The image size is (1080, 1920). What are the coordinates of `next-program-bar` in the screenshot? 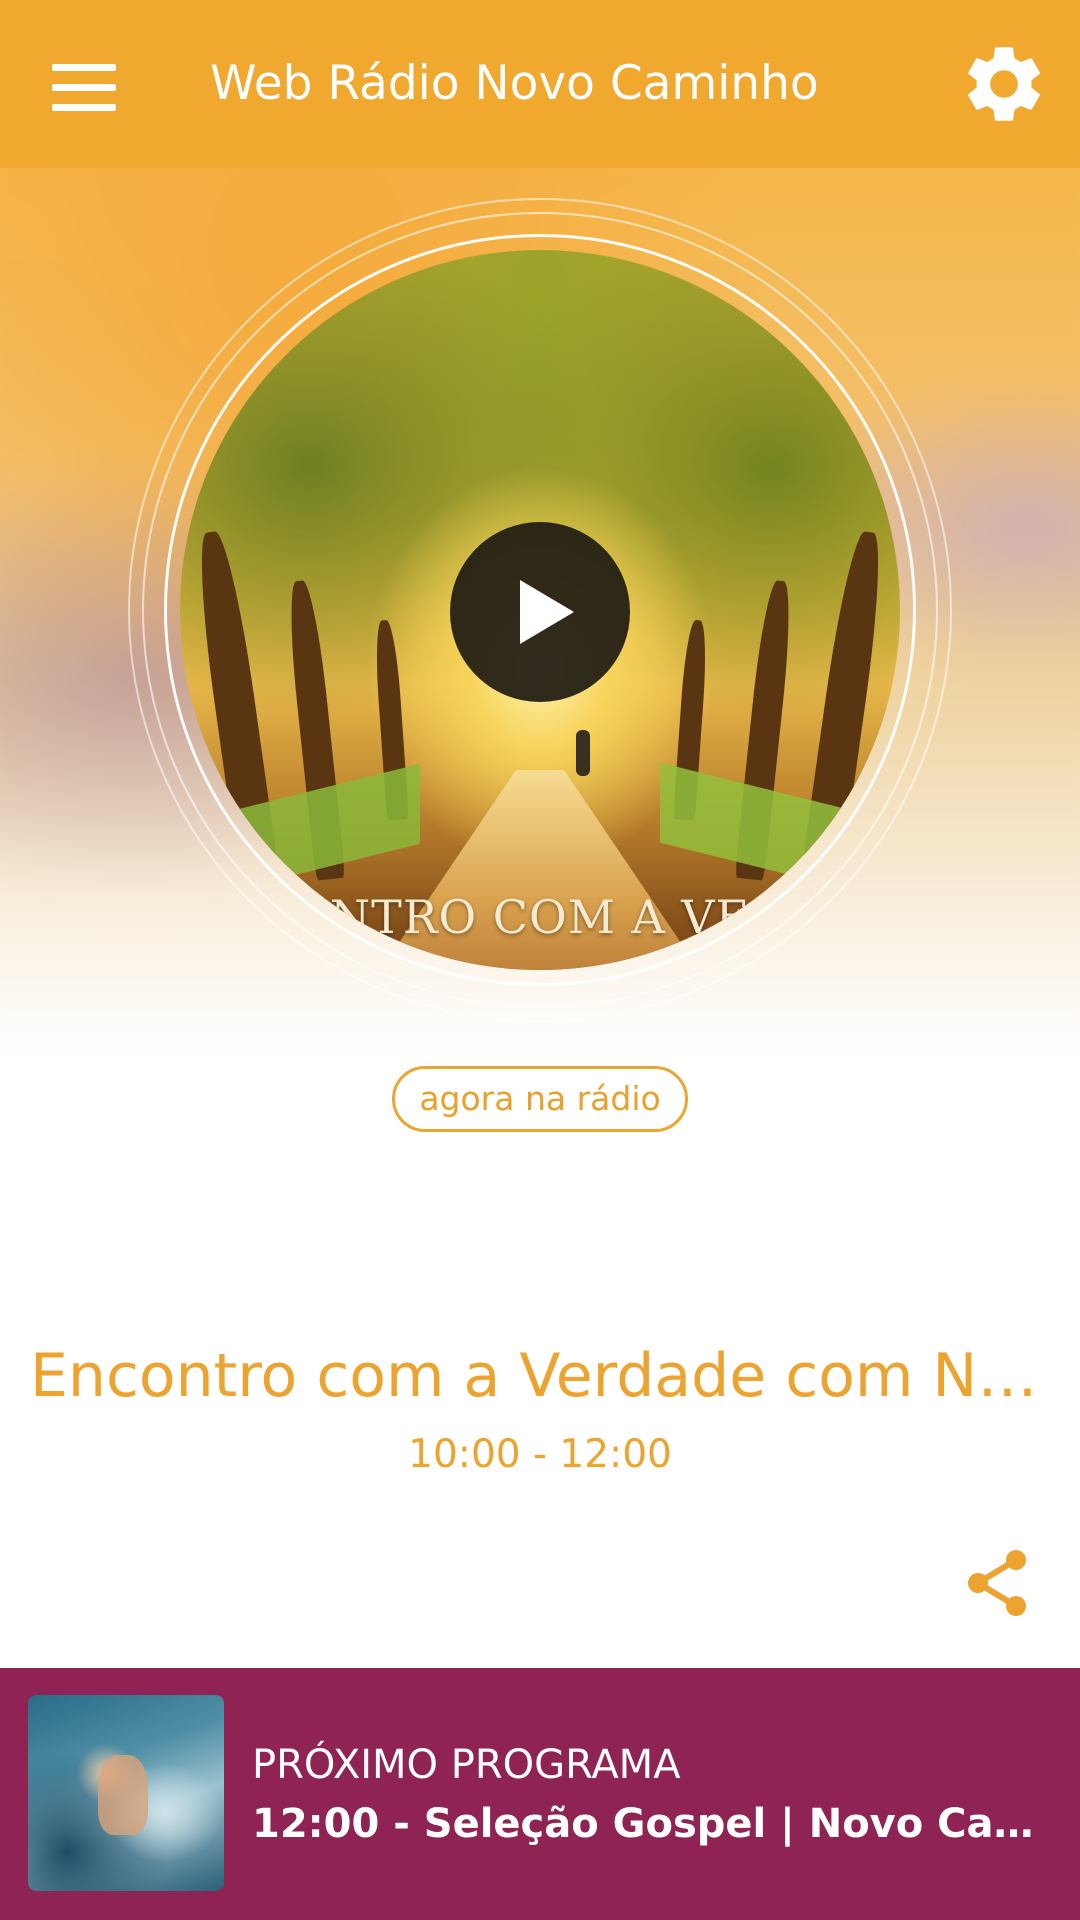 It's located at (540, 1794).